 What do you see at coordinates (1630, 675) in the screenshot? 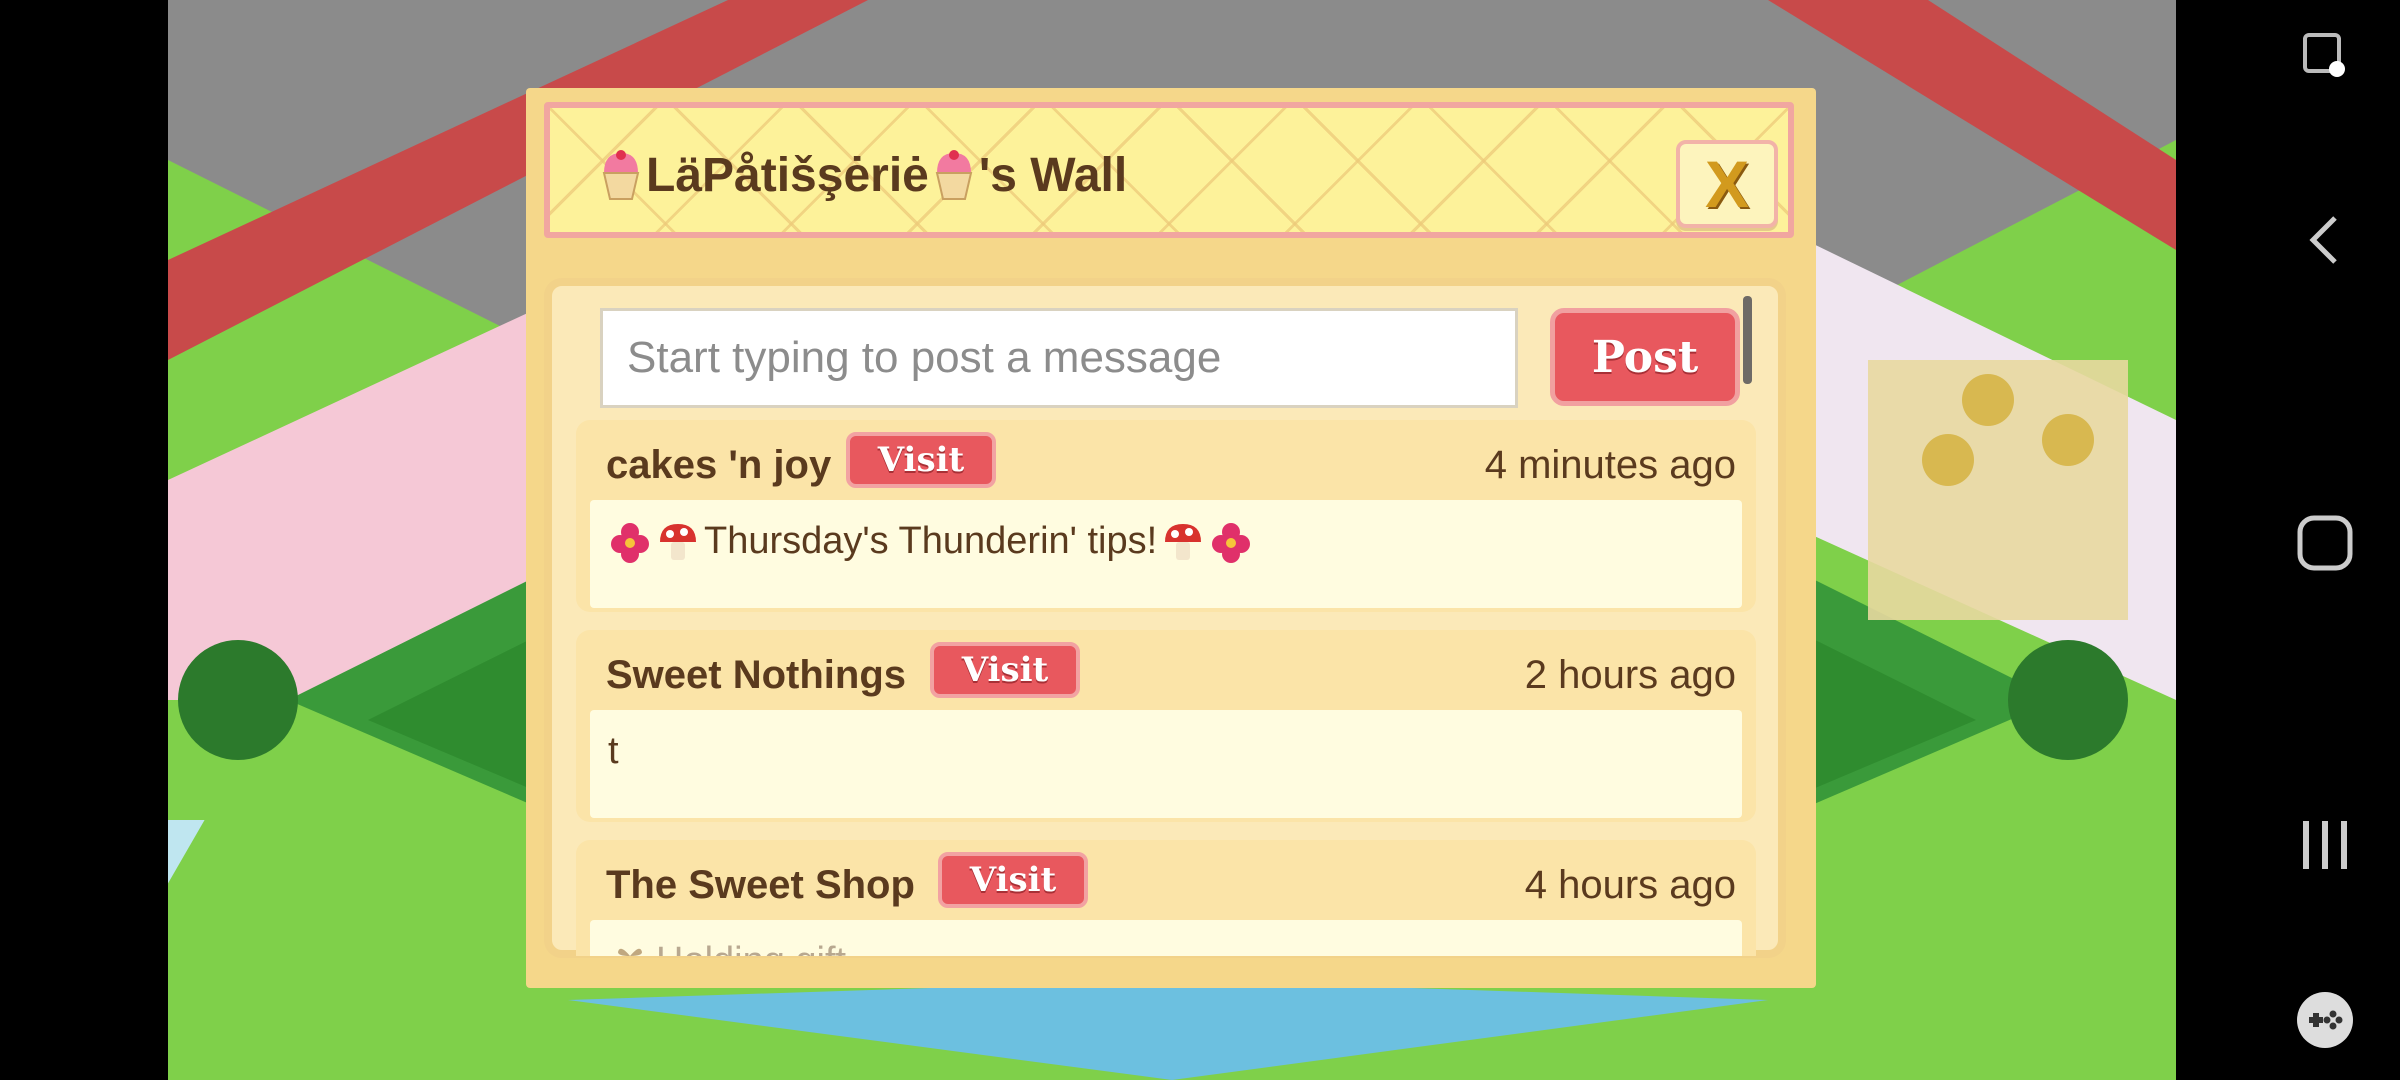
I see `post-time: 2 hours ago` at bounding box center [1630, 675].